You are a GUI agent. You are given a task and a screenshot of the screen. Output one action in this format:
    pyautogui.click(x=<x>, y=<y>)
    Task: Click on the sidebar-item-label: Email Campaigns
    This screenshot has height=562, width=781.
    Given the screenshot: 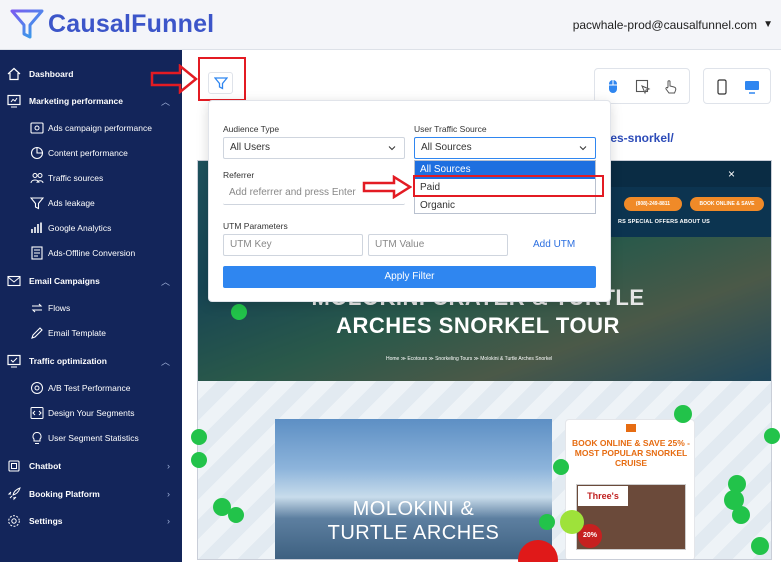 What is the action you would take?
    pyautogui.click(x=64, y=281)
    